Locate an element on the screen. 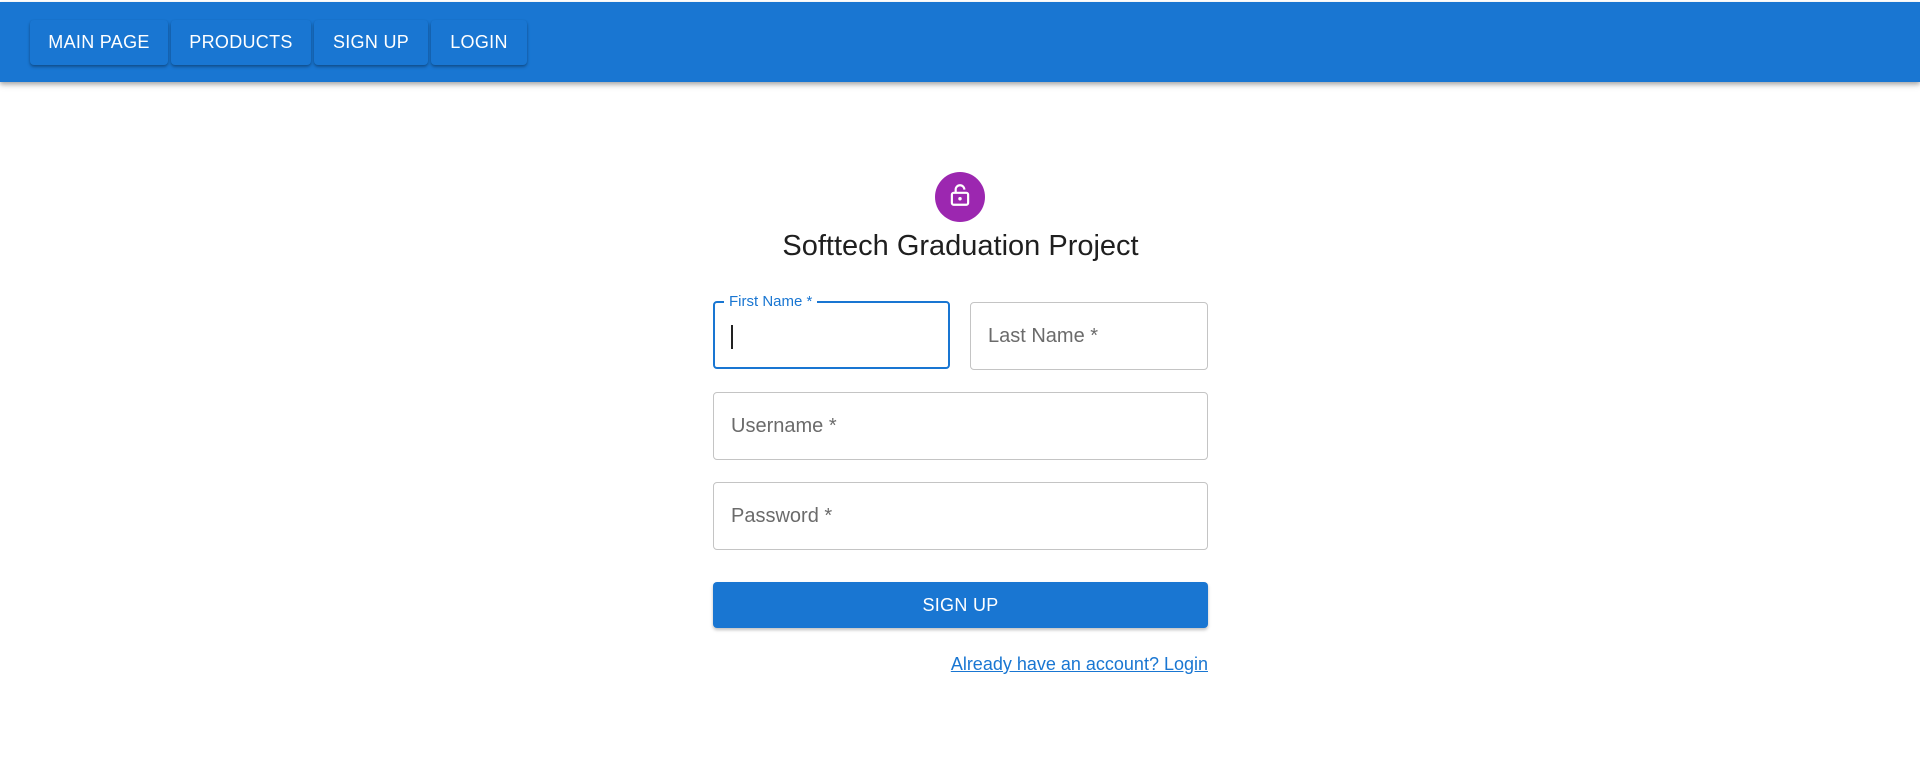  lock-open-icon is located at coordinates (960, 197).